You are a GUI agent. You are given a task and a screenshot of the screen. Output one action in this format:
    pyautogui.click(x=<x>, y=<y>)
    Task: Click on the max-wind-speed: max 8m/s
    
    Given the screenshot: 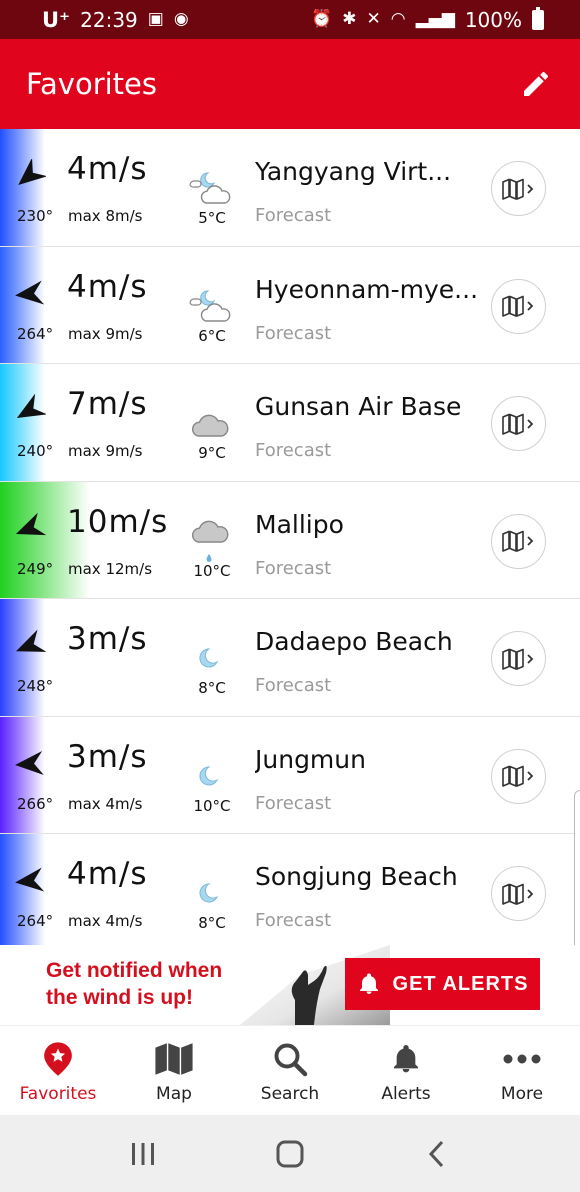 What is the action you would take?
    pyautogui.click(x=105, y=216)
    